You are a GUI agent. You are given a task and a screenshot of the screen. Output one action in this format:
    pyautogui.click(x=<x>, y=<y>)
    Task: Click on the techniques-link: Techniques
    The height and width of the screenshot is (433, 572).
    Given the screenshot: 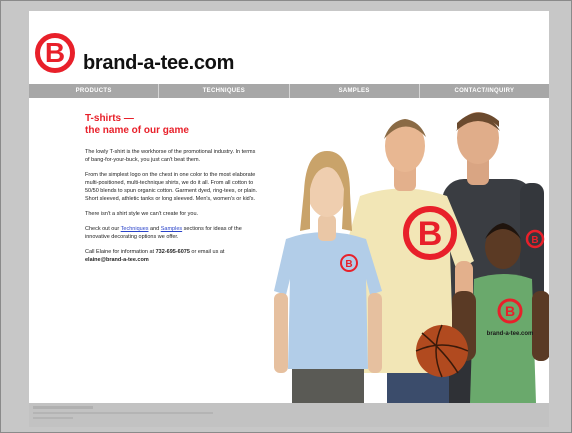 What is the action you would take?
    pyautogui.click(x=135, y=229)
    